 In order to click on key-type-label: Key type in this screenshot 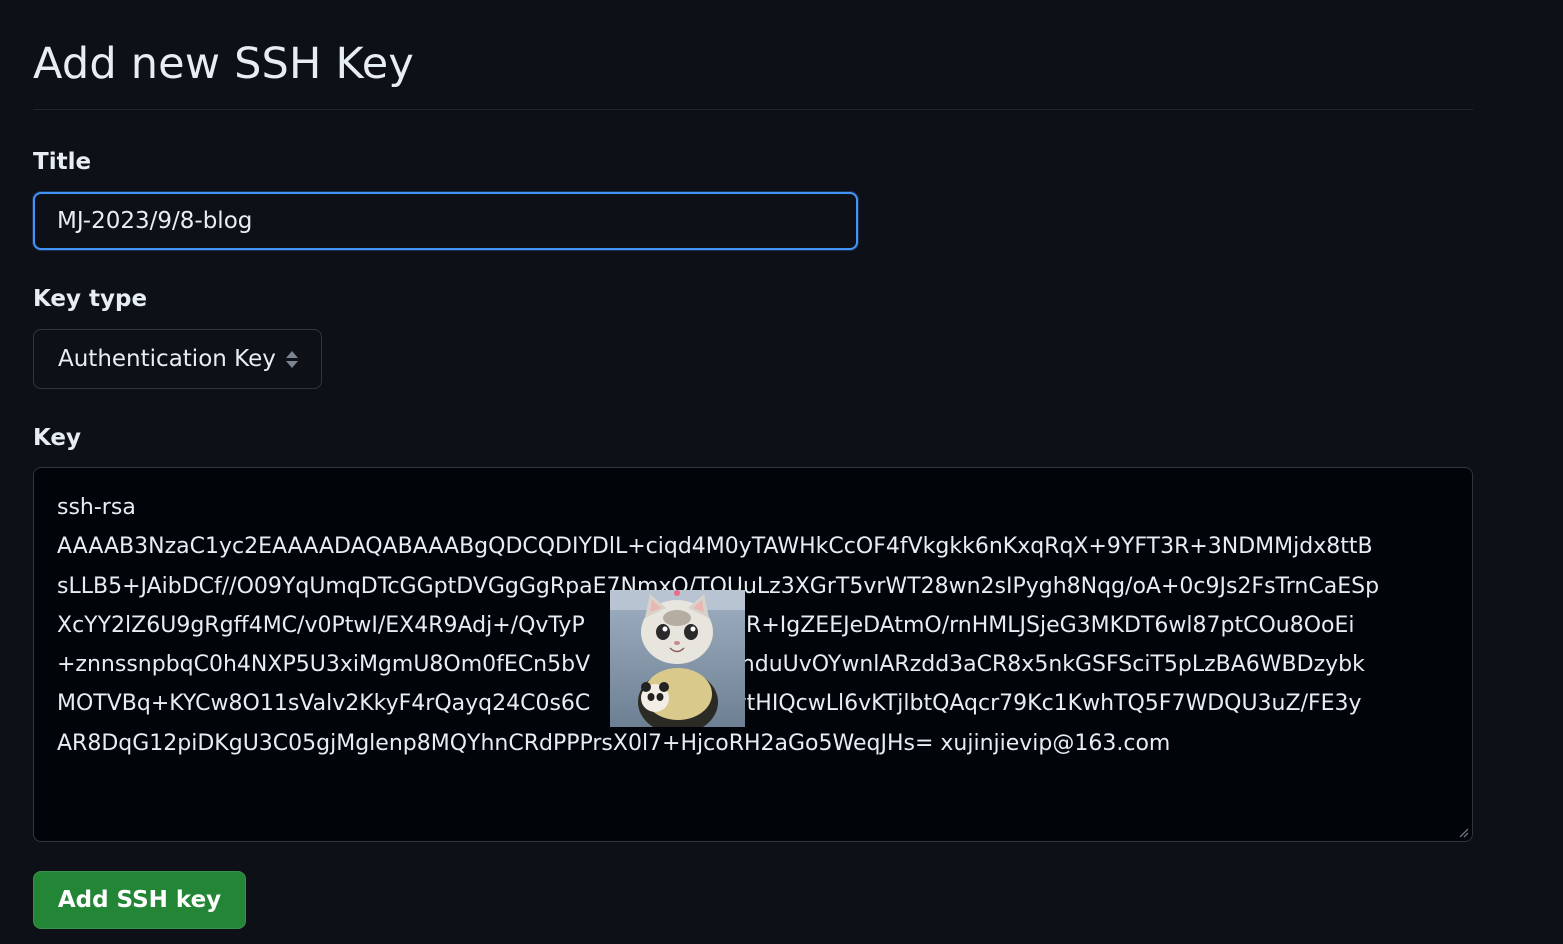, I will do `click(90, 299)`.